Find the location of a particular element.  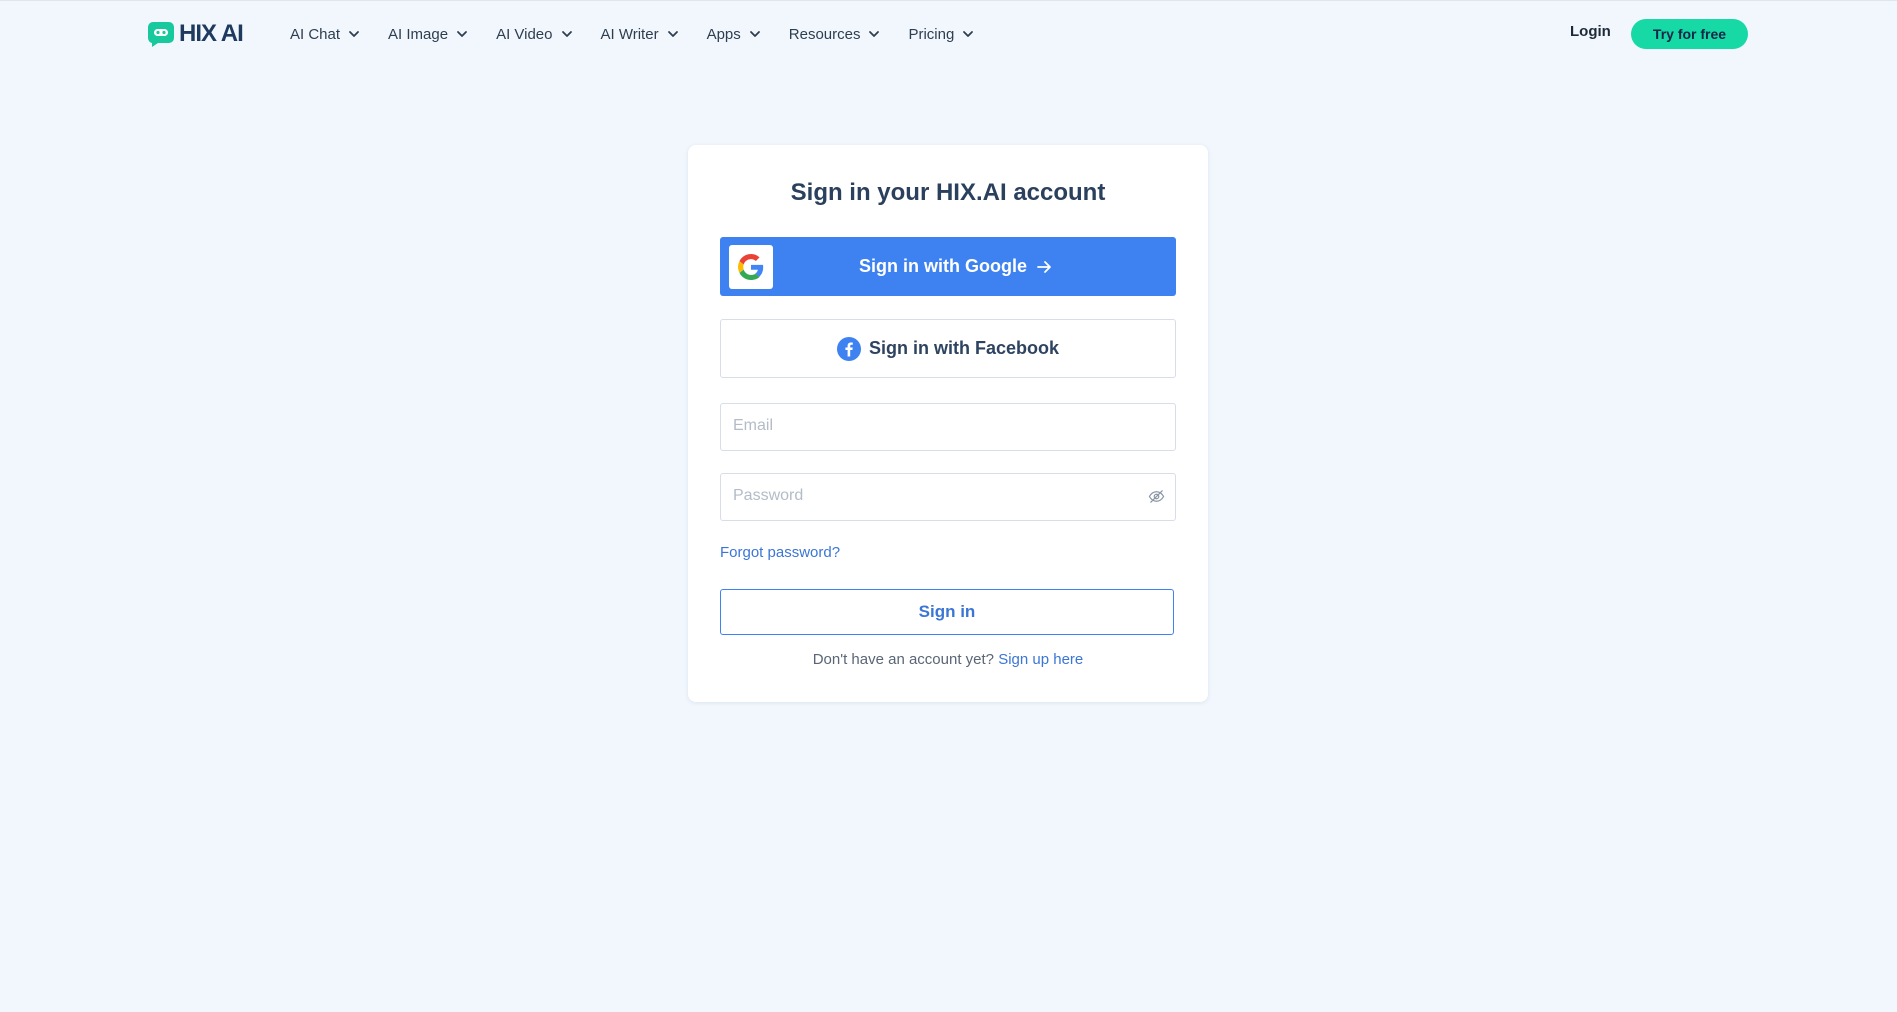

nav-item-label: Pricing is located at coordinates (931, 34).